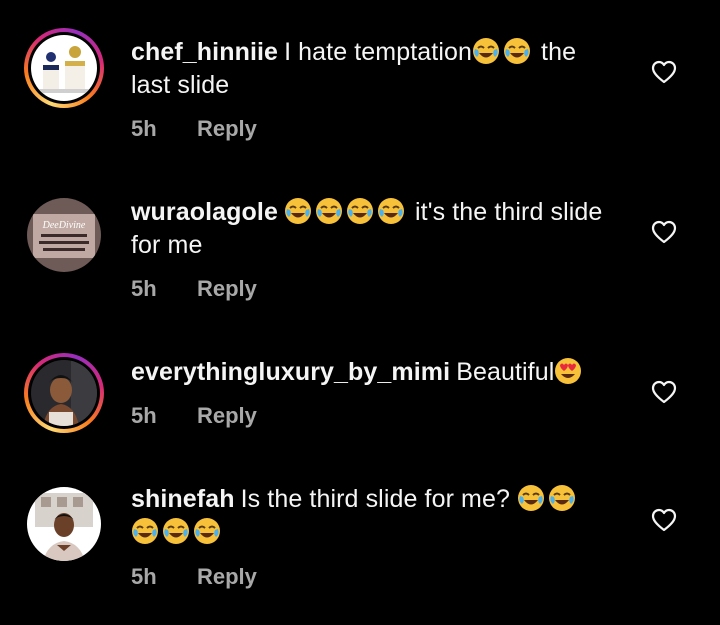 The height and width of the screenshot is (625, 720). Describe the element at coordinates (378, 52) in the screenshot. I see `comment-text: I hate temptation` at that location.